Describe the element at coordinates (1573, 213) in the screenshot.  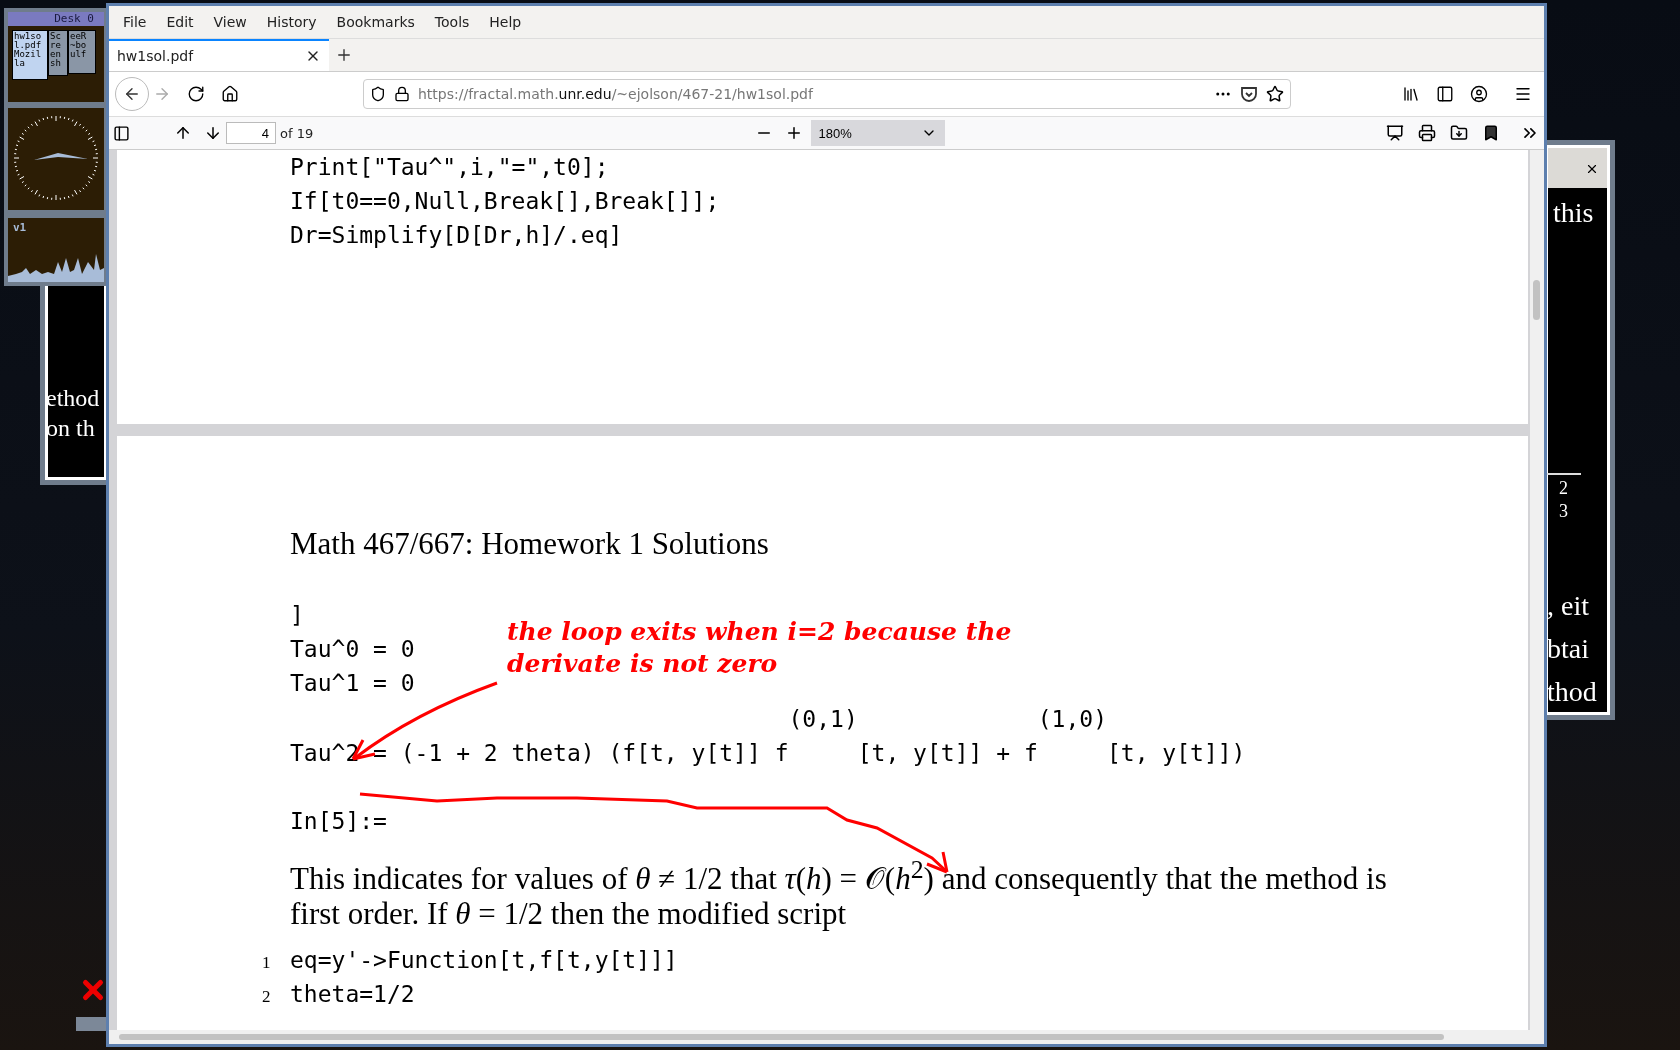
I see `window-text: this` at that location.